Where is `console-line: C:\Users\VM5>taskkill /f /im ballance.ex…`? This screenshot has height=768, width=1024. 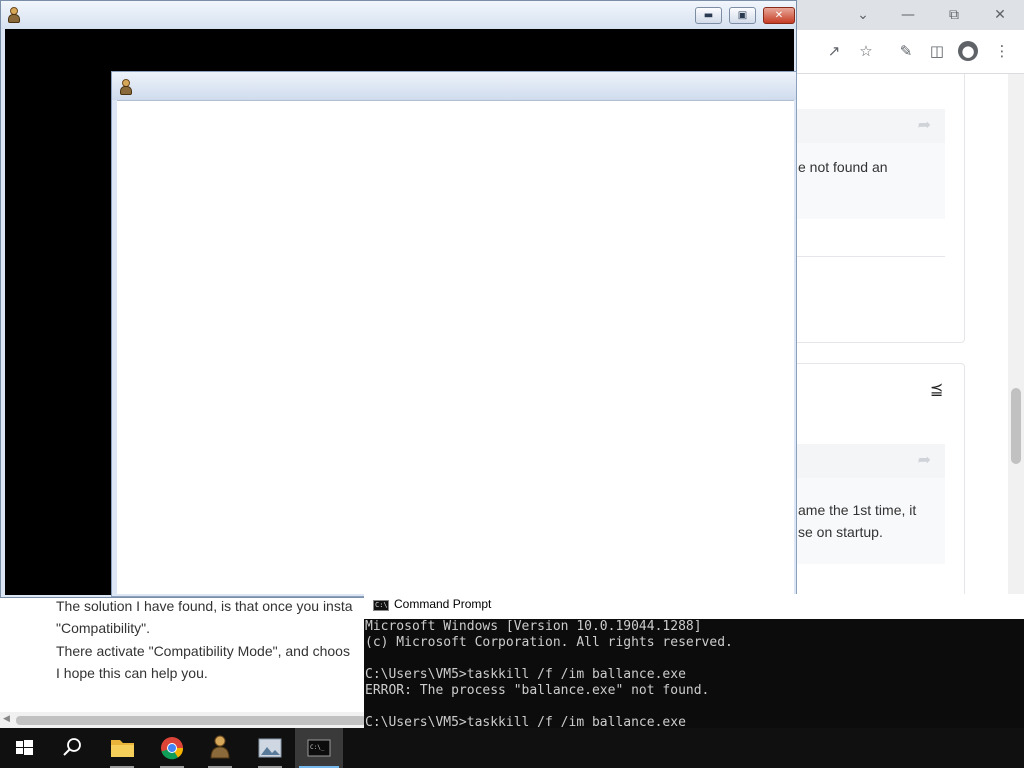 console-line: C:\Users\VM5>taskkill /f /im ballance.ex… is located at coordinates (525, 674).